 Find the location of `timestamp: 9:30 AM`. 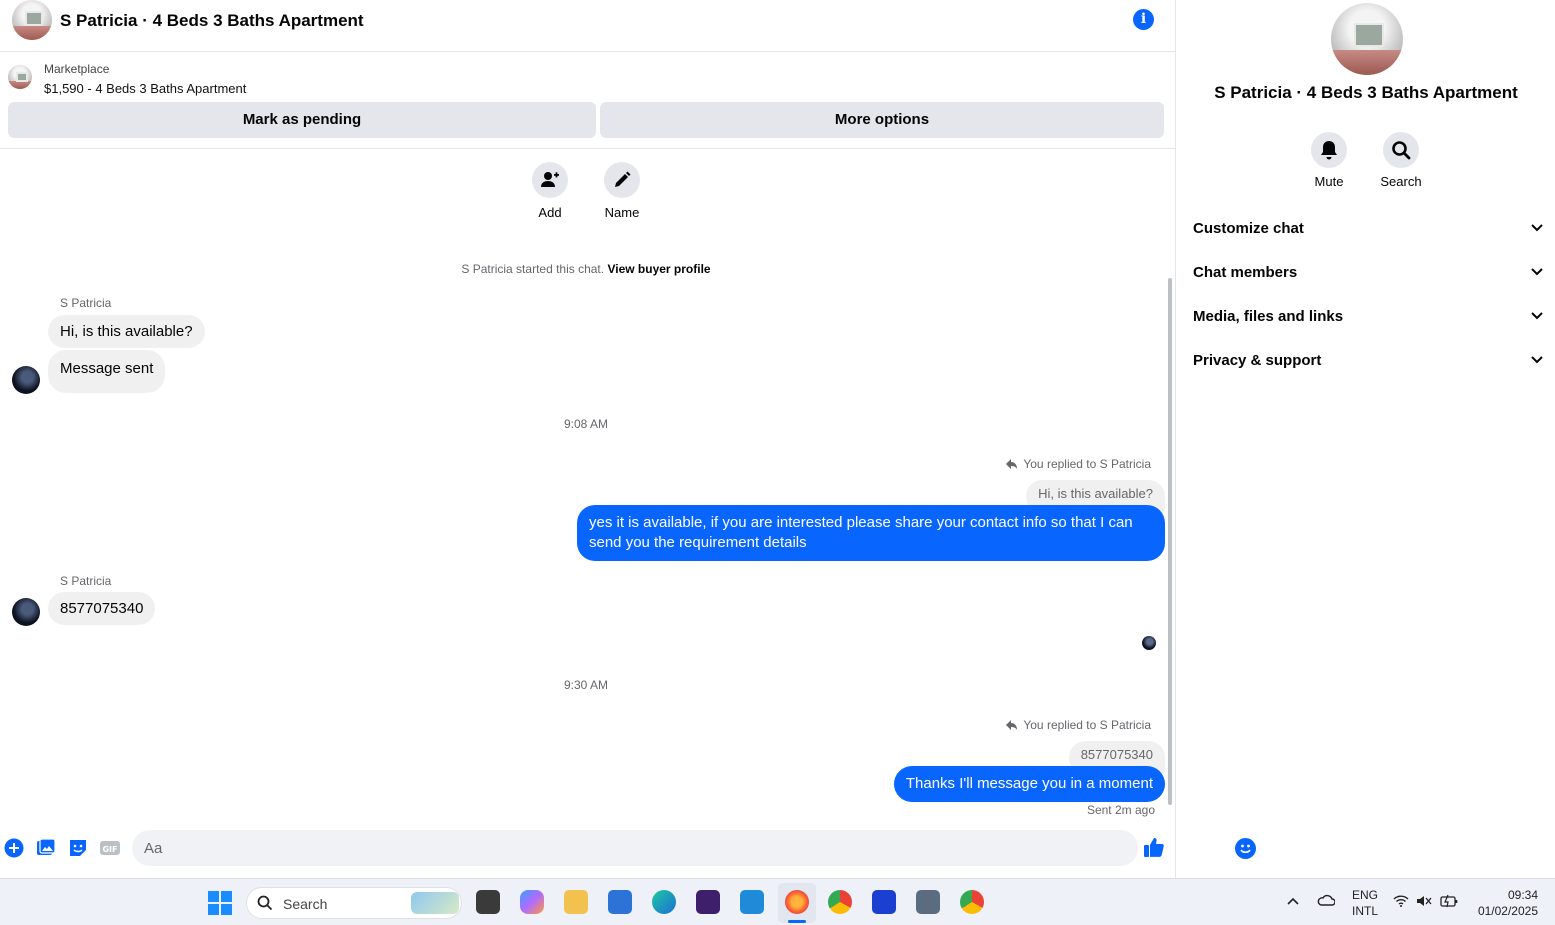

timestamp: 9:30 AM is located at coordinates (586, 685).